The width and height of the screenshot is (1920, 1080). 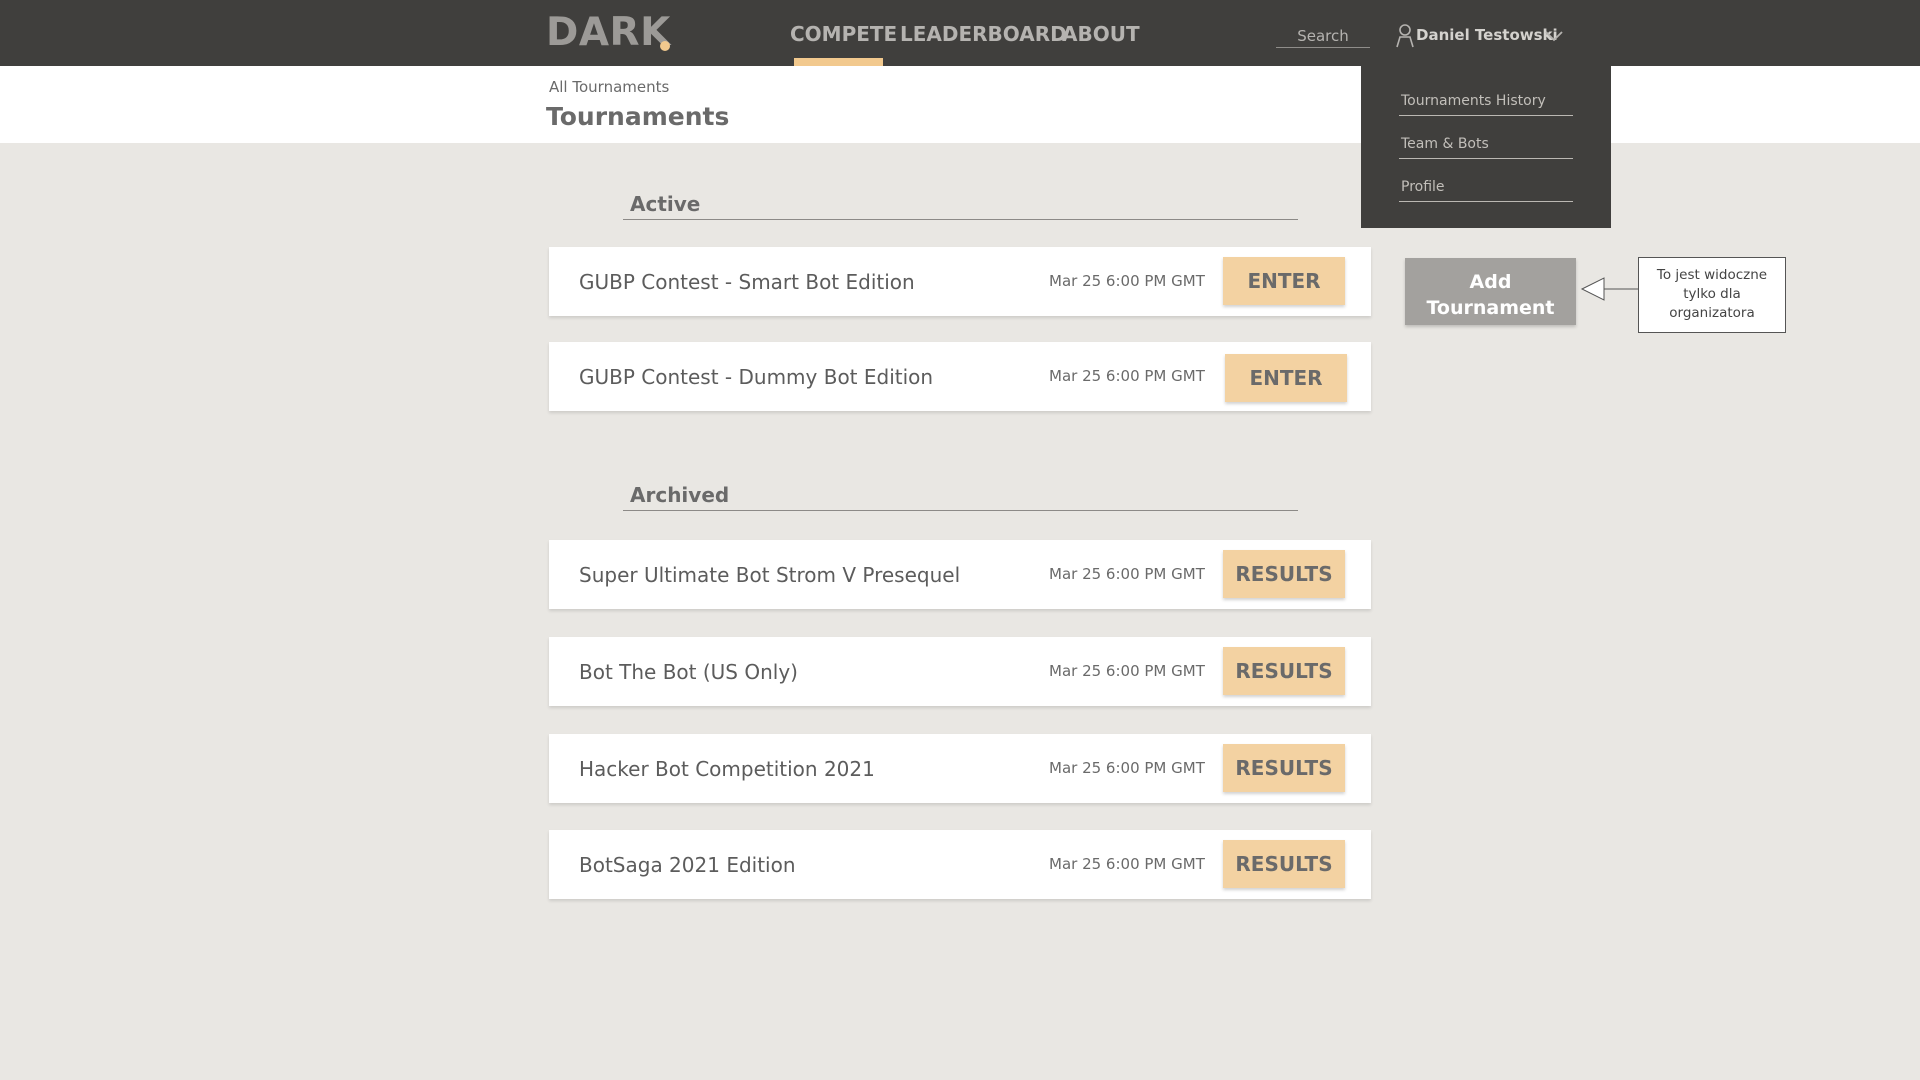 What do you see at coordinates (608, 32) in the screenshot?
I see `logo: DARK` at bounding box center [608, 32].